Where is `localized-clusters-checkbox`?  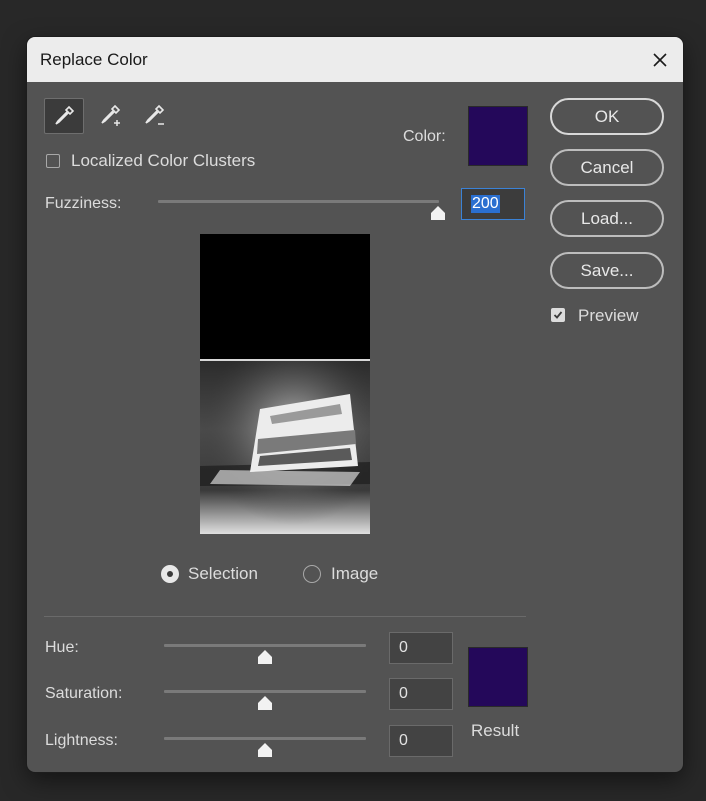
localized-clusters-checkbox is located at coordinates (53, 161).